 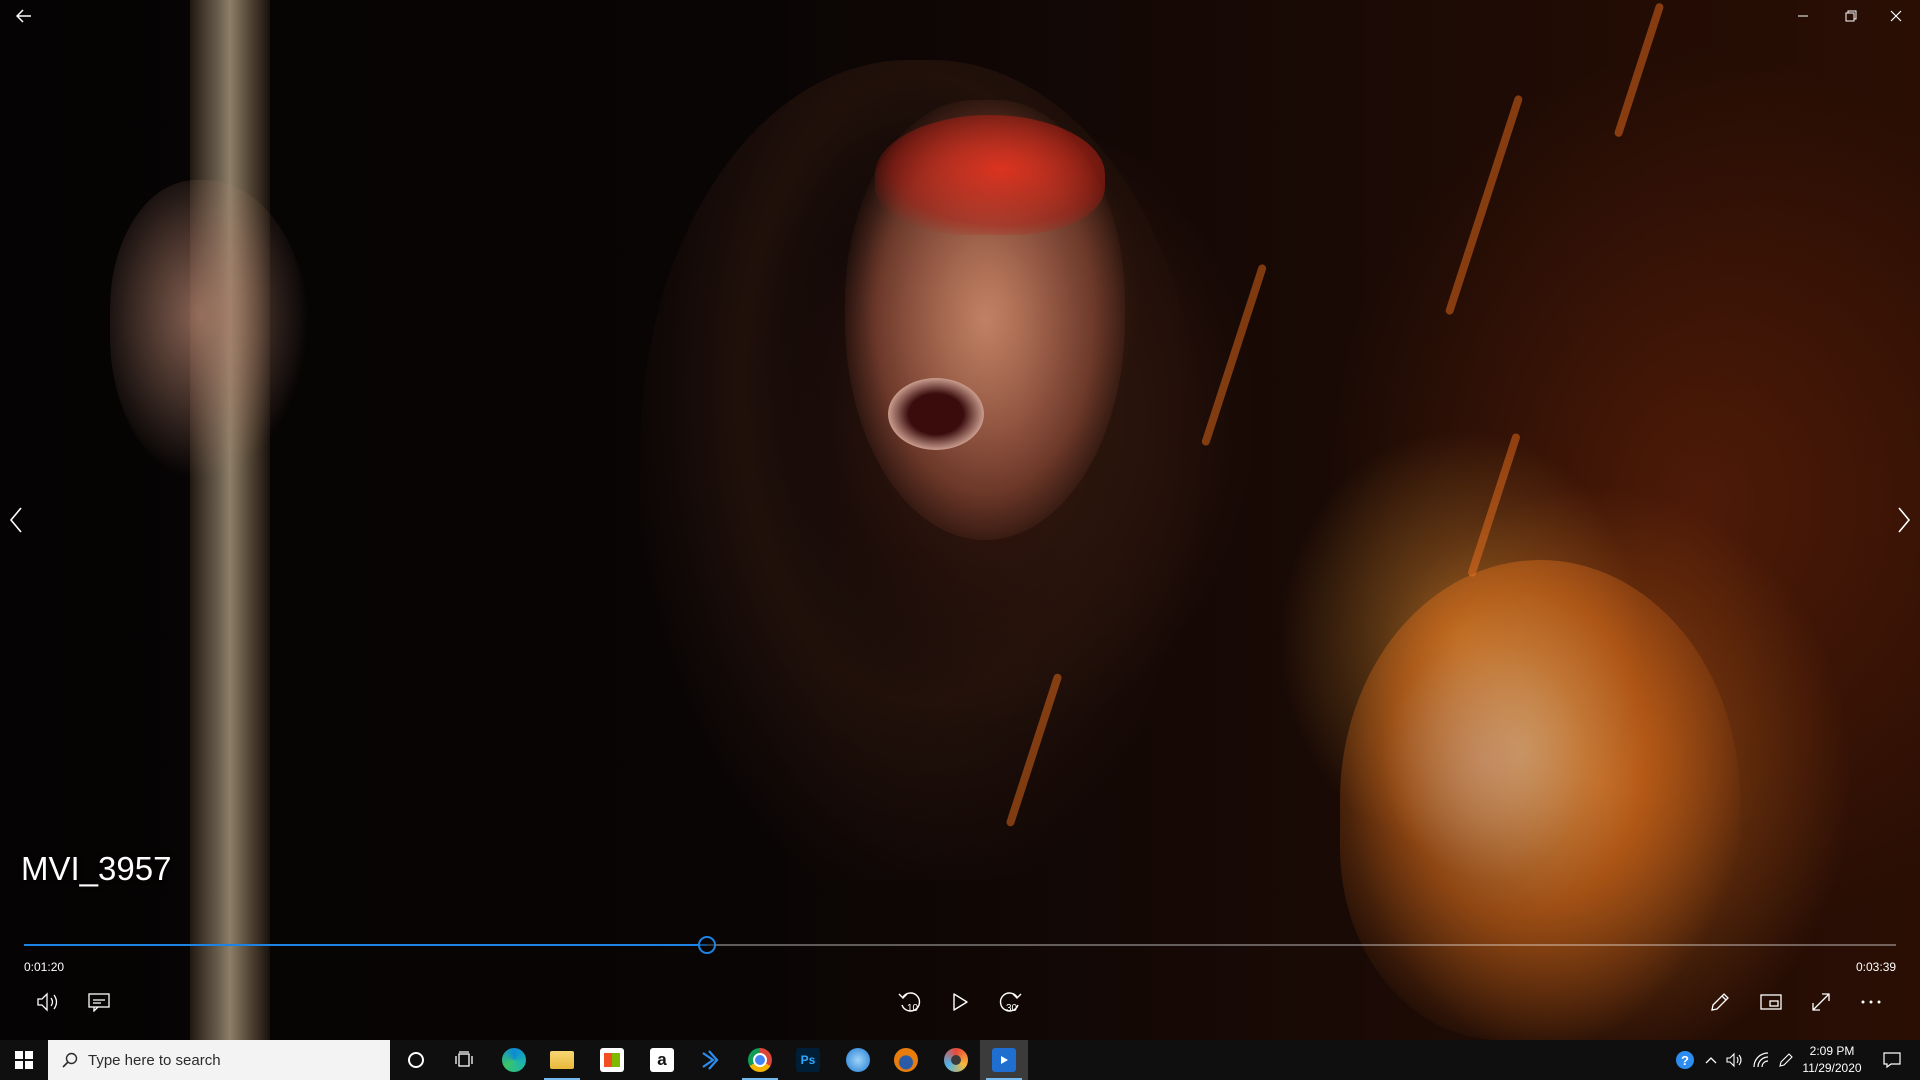 I want to click on thunderbird-icon, so click(x=858, y=1060).